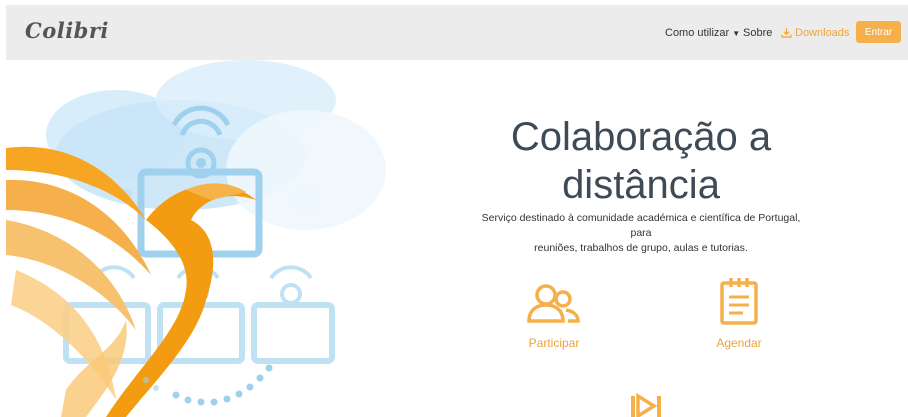 The image size is (908, 417). I want to click on skip-next-icon, so click(647, 404).